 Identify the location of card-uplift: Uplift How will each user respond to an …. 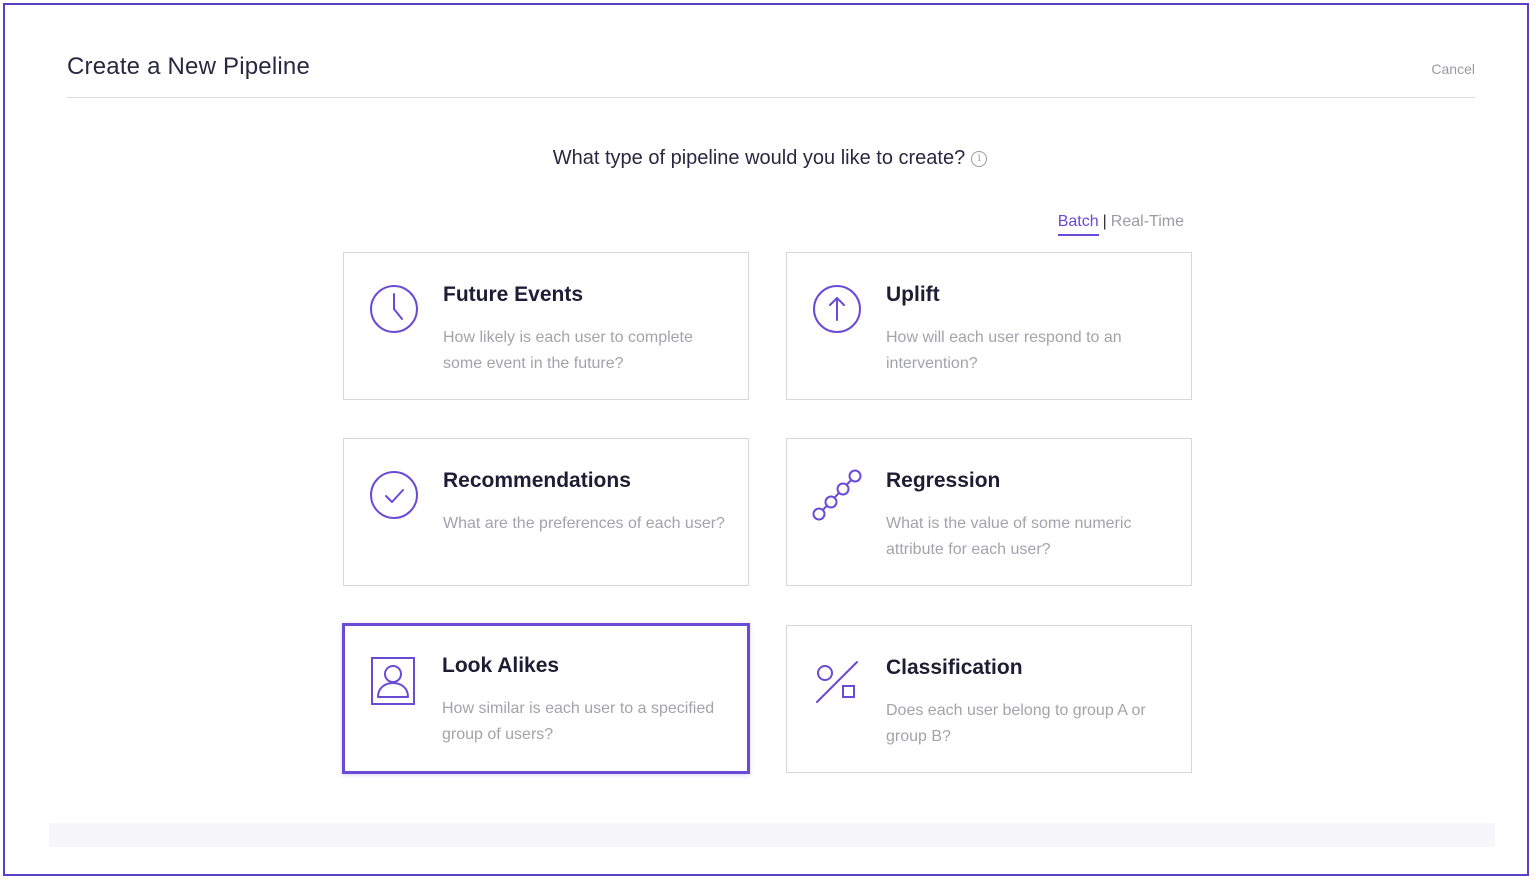
(989, 326).